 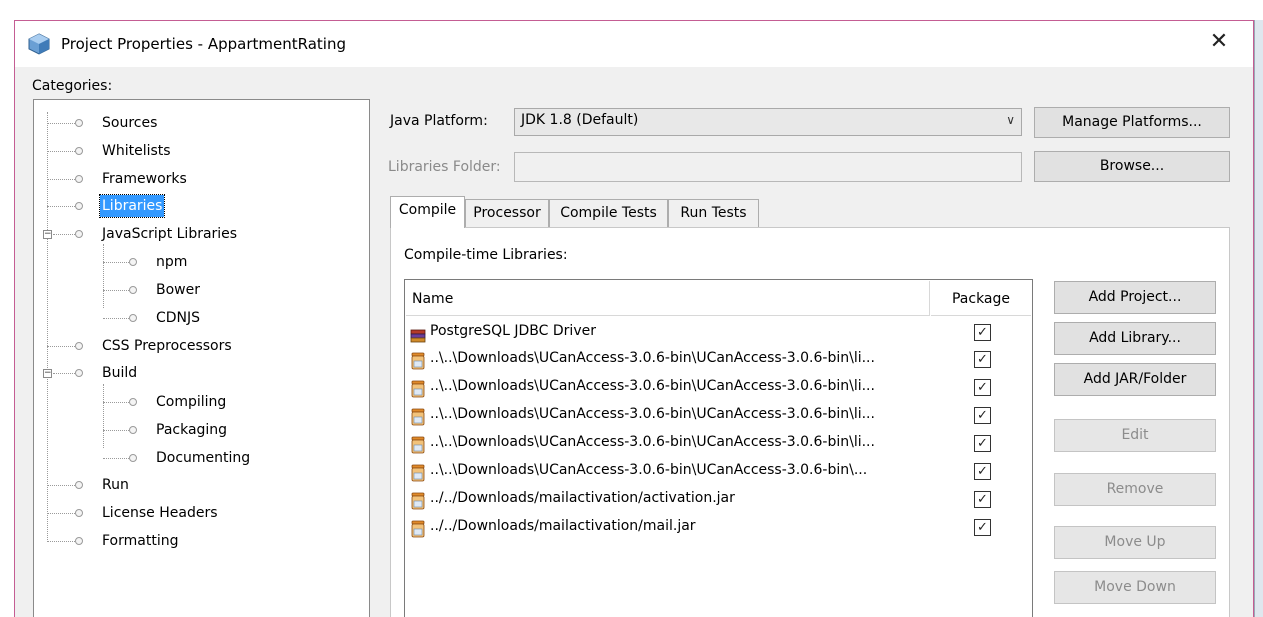 What do you see at coordinates (486, 255) in the screenshot?
I see `compile-time-libraries-label: Compile-time Libraries:` at bounding box center [486, 255].